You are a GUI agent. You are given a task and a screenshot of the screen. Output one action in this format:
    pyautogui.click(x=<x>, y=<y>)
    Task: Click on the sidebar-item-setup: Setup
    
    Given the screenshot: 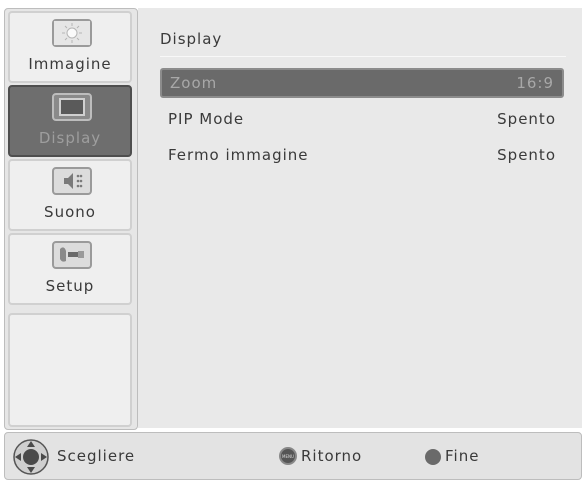 What is the action you would take?
    pyautogui.click(x=70, y=269)
    